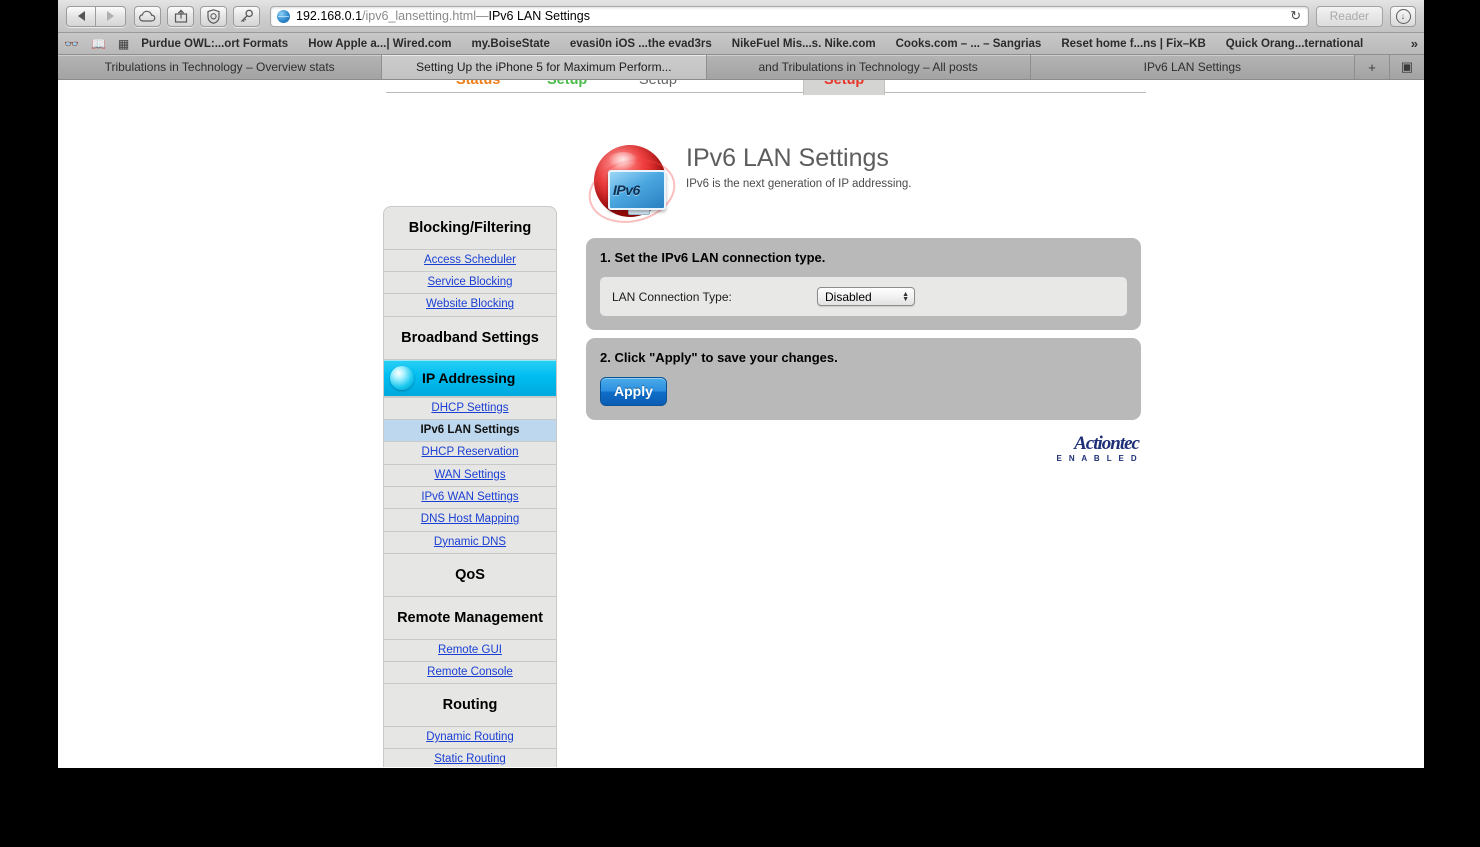 The height and width of the screenshot is (847, 1480). What do you see at coordinates (478, 84) in the screenshot?
I see `topnav-item-status: Status` at bounding box center [478, 84].